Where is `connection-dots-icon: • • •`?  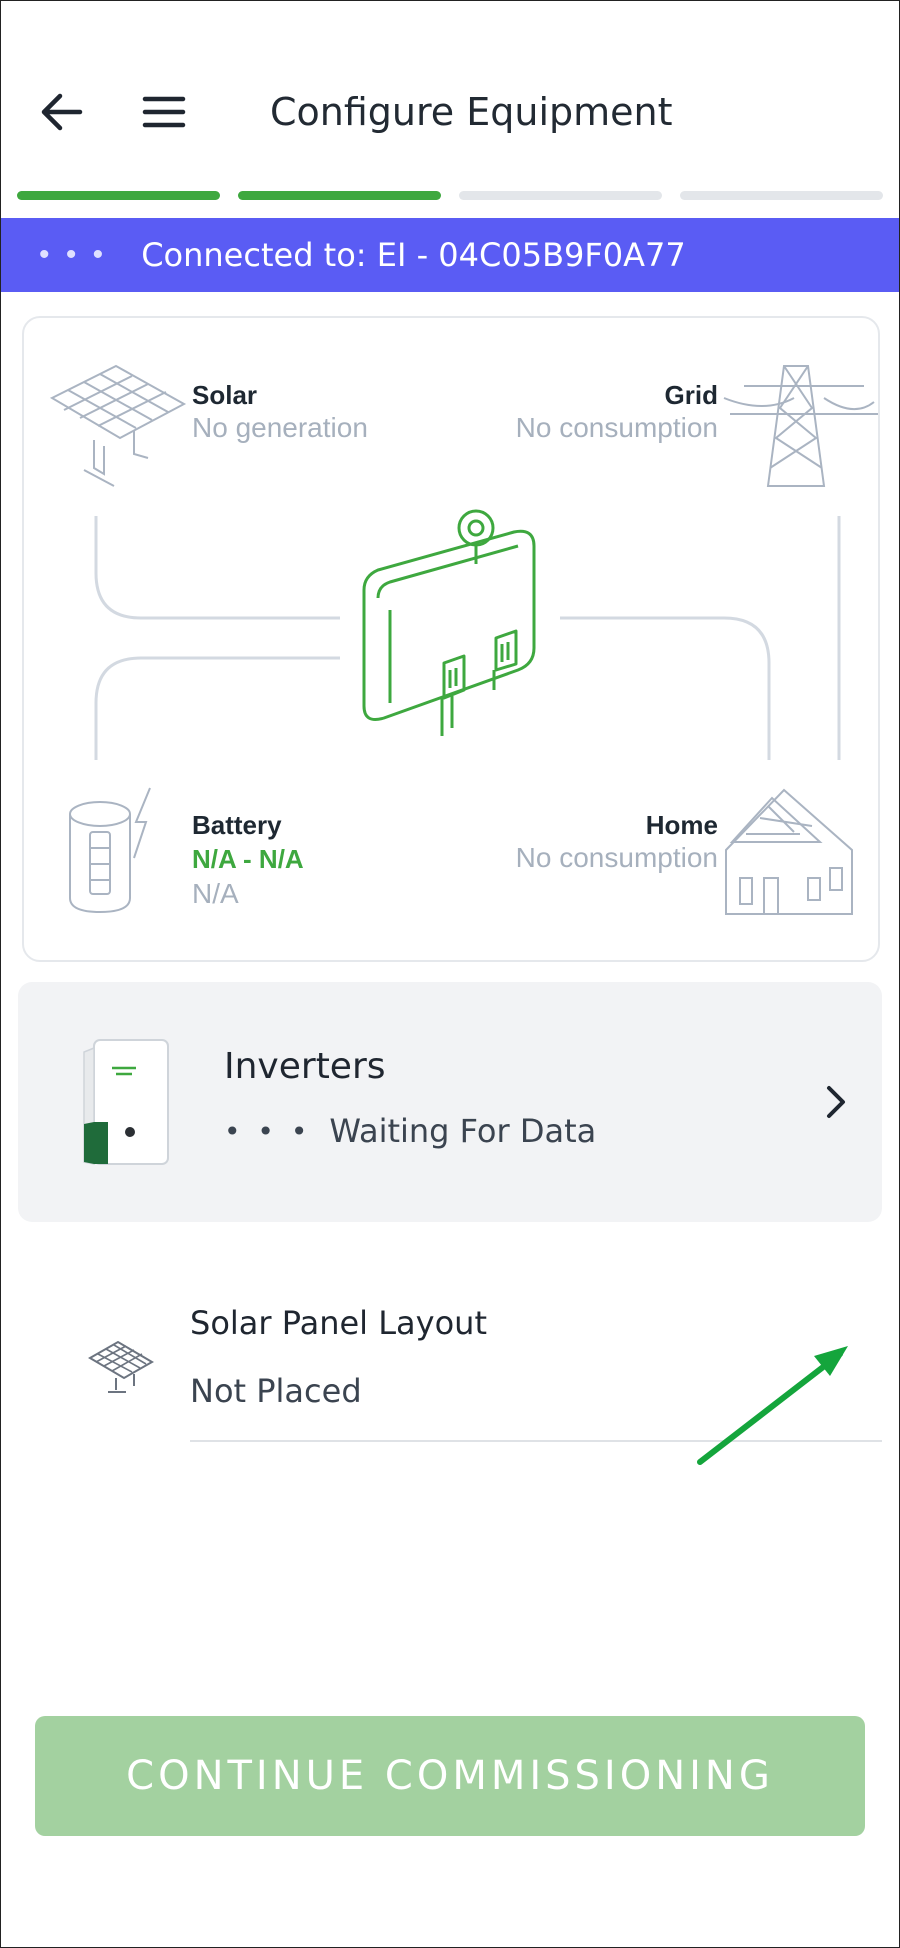 connection-dots-icon: • • • is located at coordinates (73, 254).